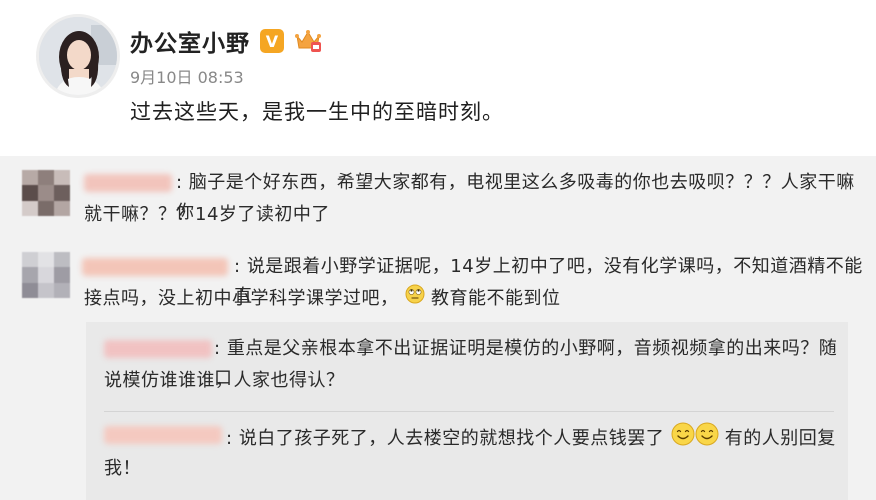  I want to click on comment-line2-part1: 接点吗，没上初中小学科学课学过吧，, so click(241, 298).